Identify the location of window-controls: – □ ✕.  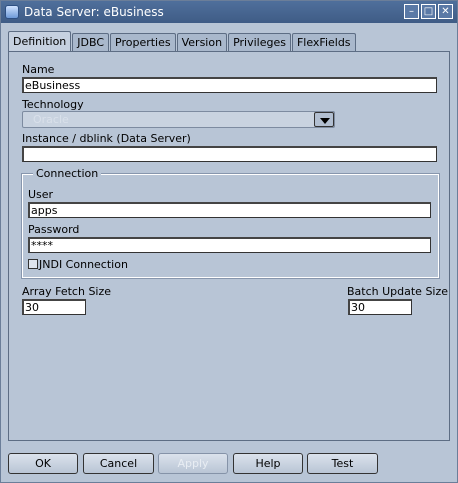
(428, 11).